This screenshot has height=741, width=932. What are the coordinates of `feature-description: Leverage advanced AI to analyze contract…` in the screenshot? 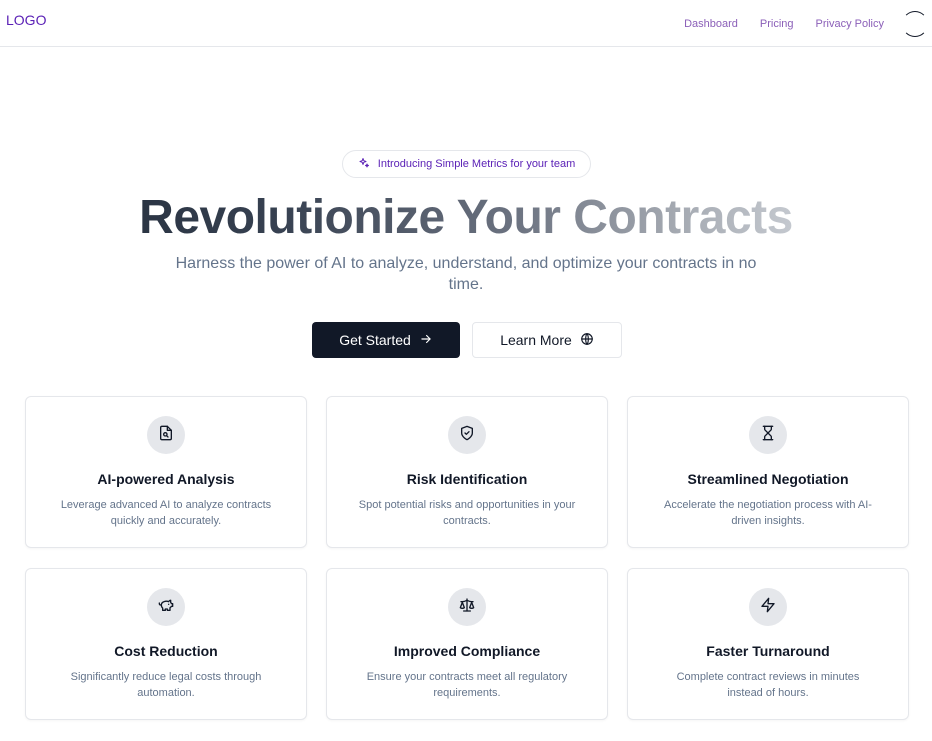 It's located at (166, 513).